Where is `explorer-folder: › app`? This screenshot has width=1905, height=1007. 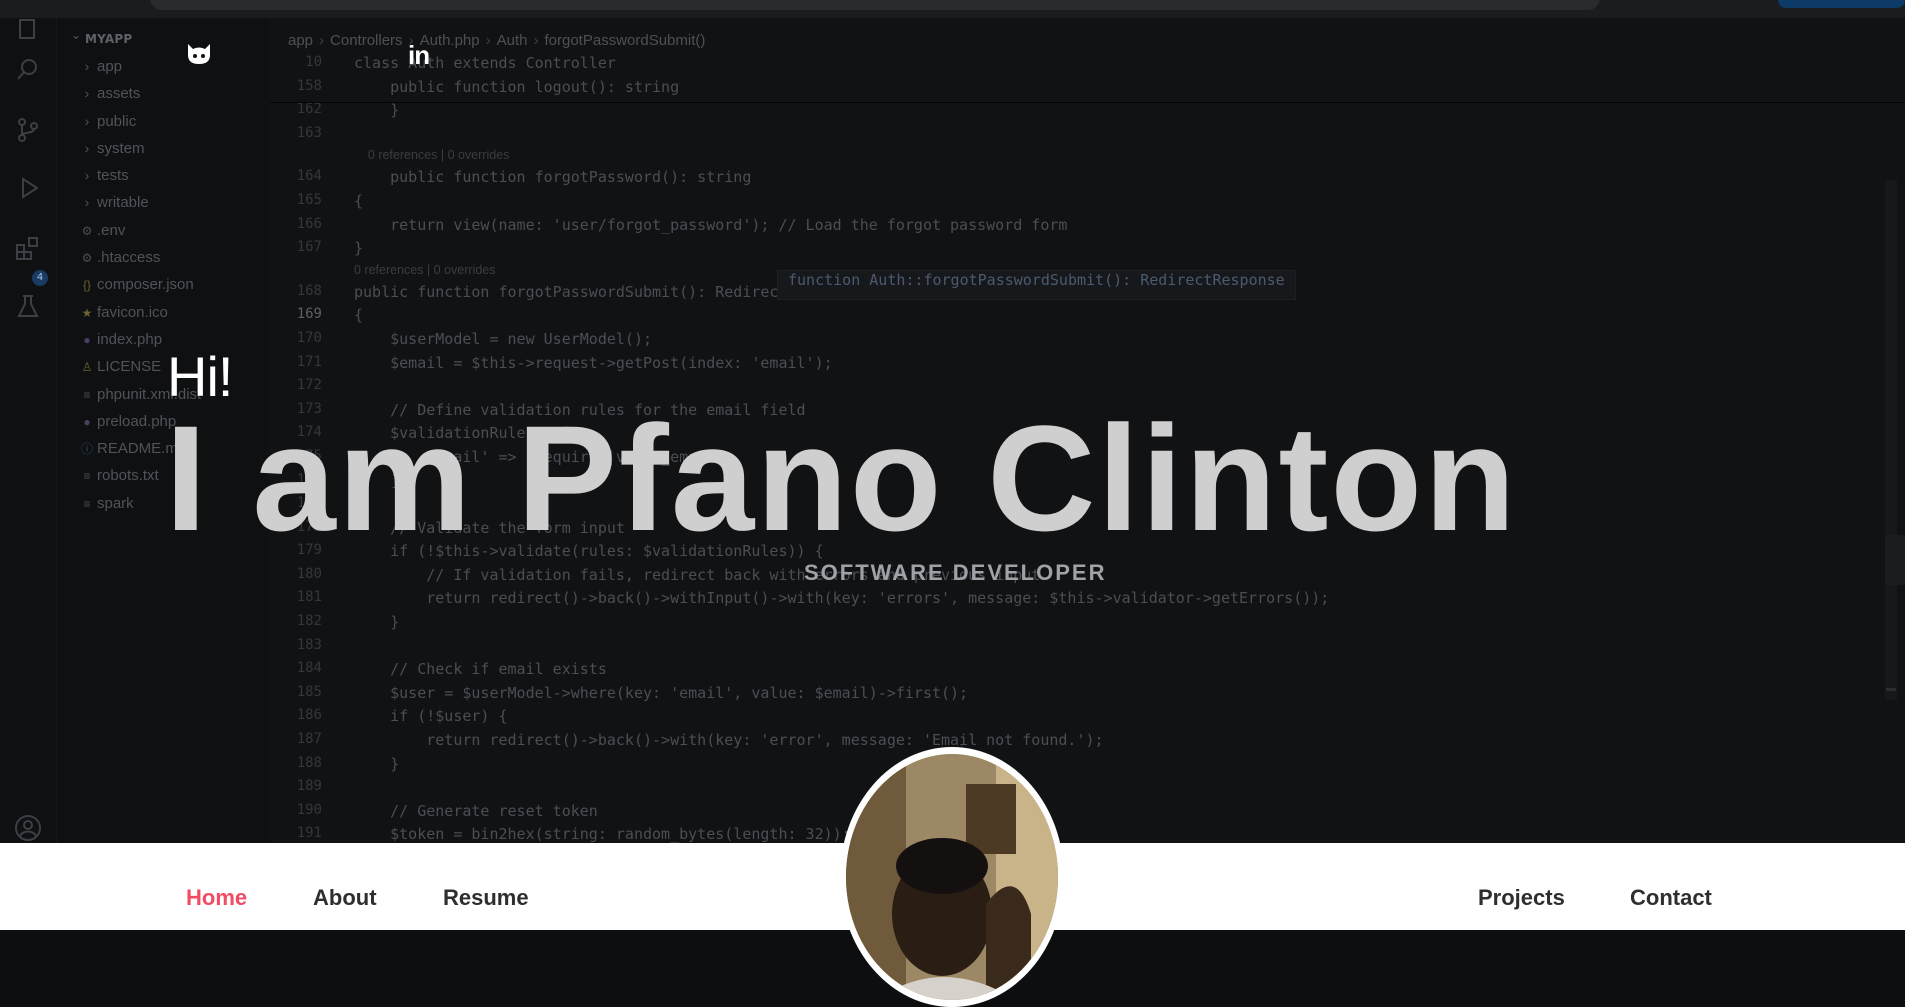
explorer-folder: › app is located at coordinates (163, 71).